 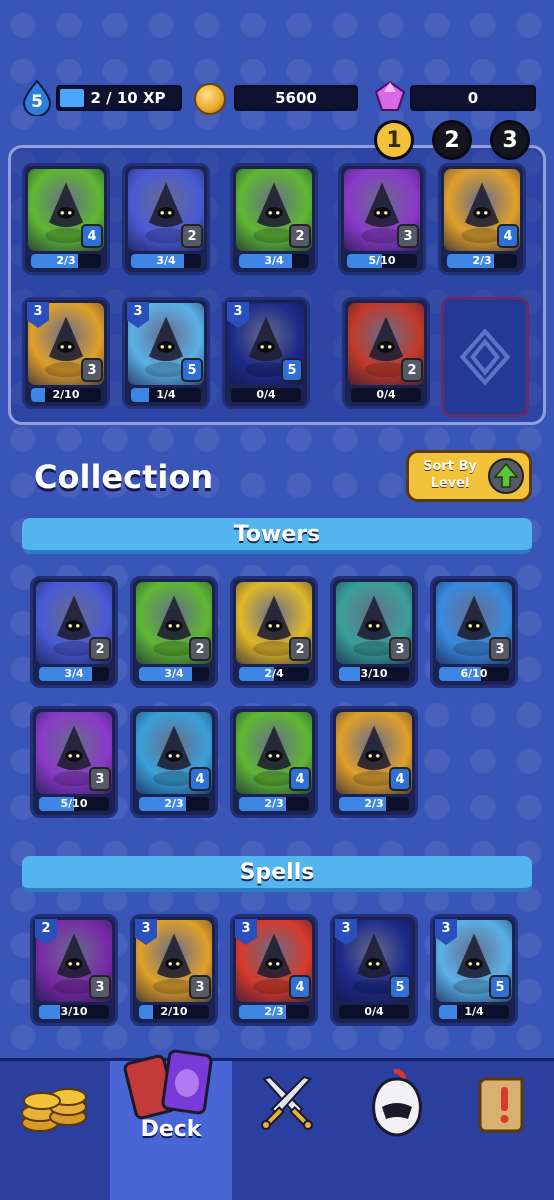 I want to click on empty-deck-slot, so click(x=485, y=357).